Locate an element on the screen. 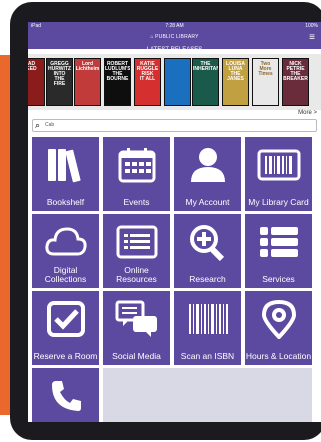 The height and width of the screenshot is (442, 321). tile-label: Scan an ISBN is located at coordinates (207, 356).